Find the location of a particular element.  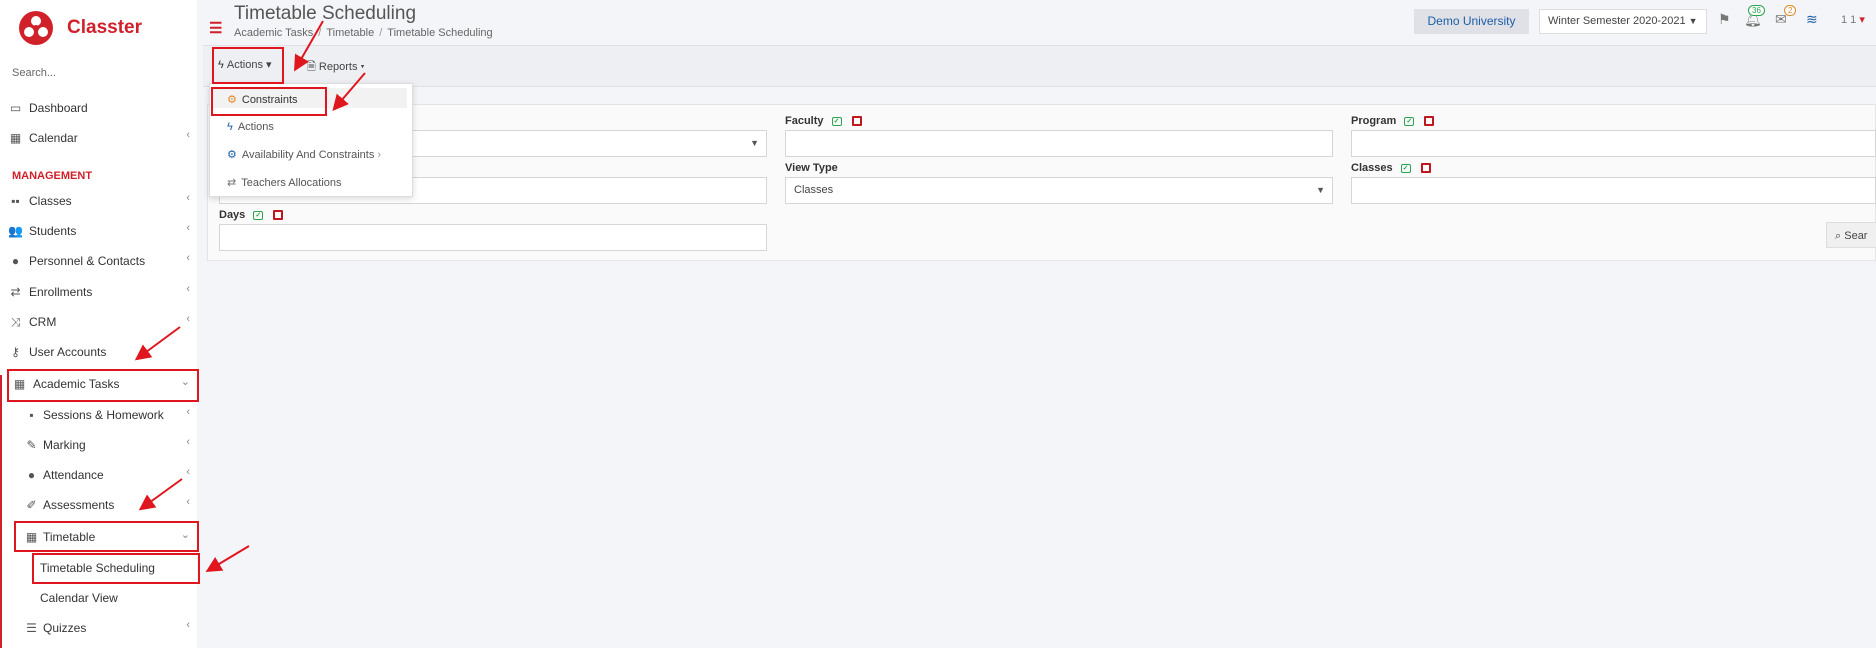

app-name: Classter is located at coordinates (104, 27).